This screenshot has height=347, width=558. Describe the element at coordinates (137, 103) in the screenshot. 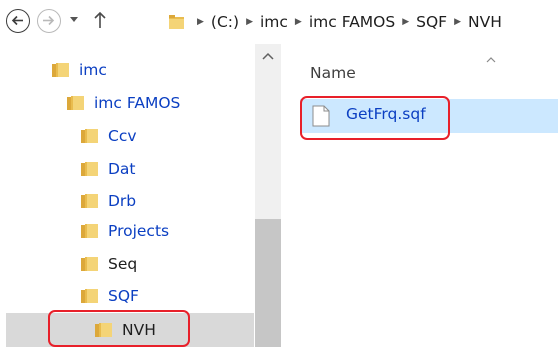

I see `nav-item-label: imc FAMOS` at that location.